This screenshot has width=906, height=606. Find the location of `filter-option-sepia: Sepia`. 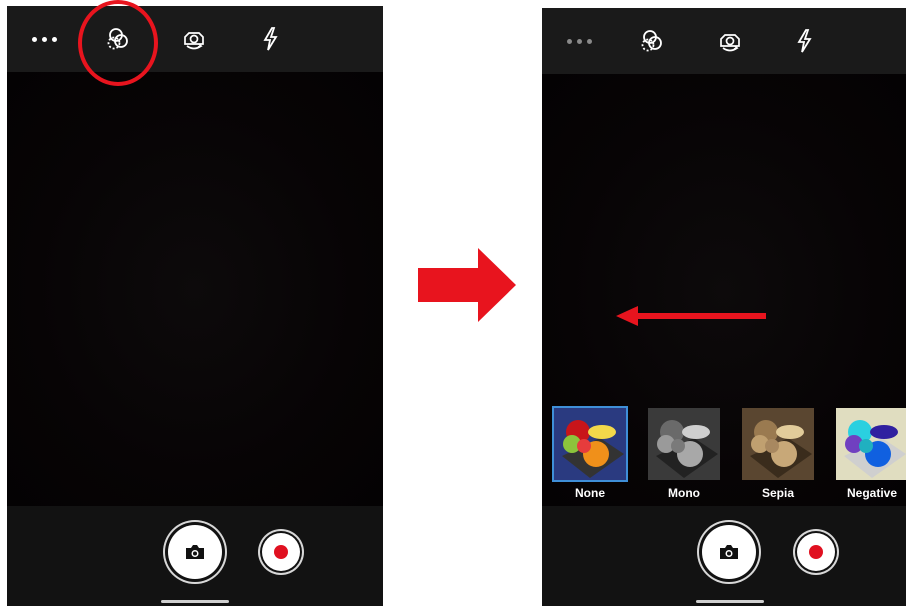

filter-option-sepia: Sepia is located at coordinates (778, 453).